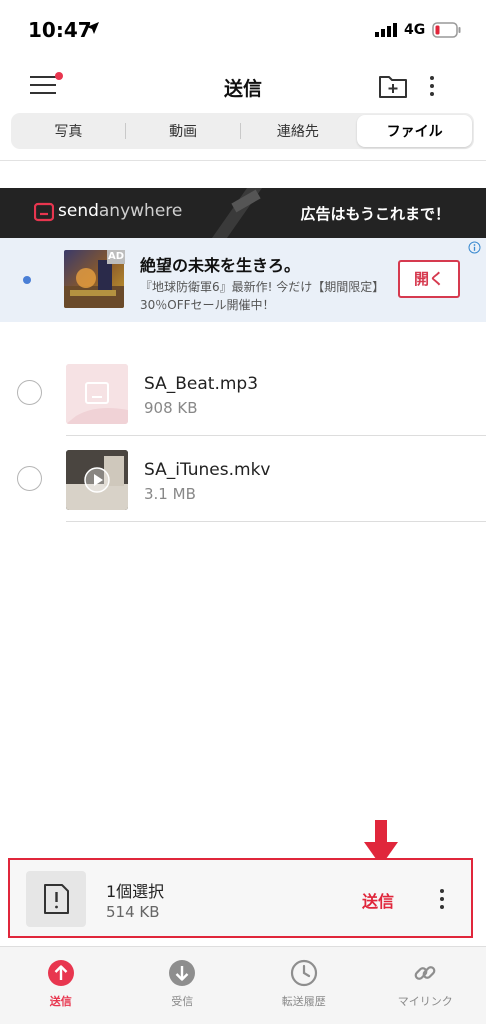  Describe the element at coordinates (425, 985) in the screenshot. I see `nav-mylink: マイリンク` at that location.